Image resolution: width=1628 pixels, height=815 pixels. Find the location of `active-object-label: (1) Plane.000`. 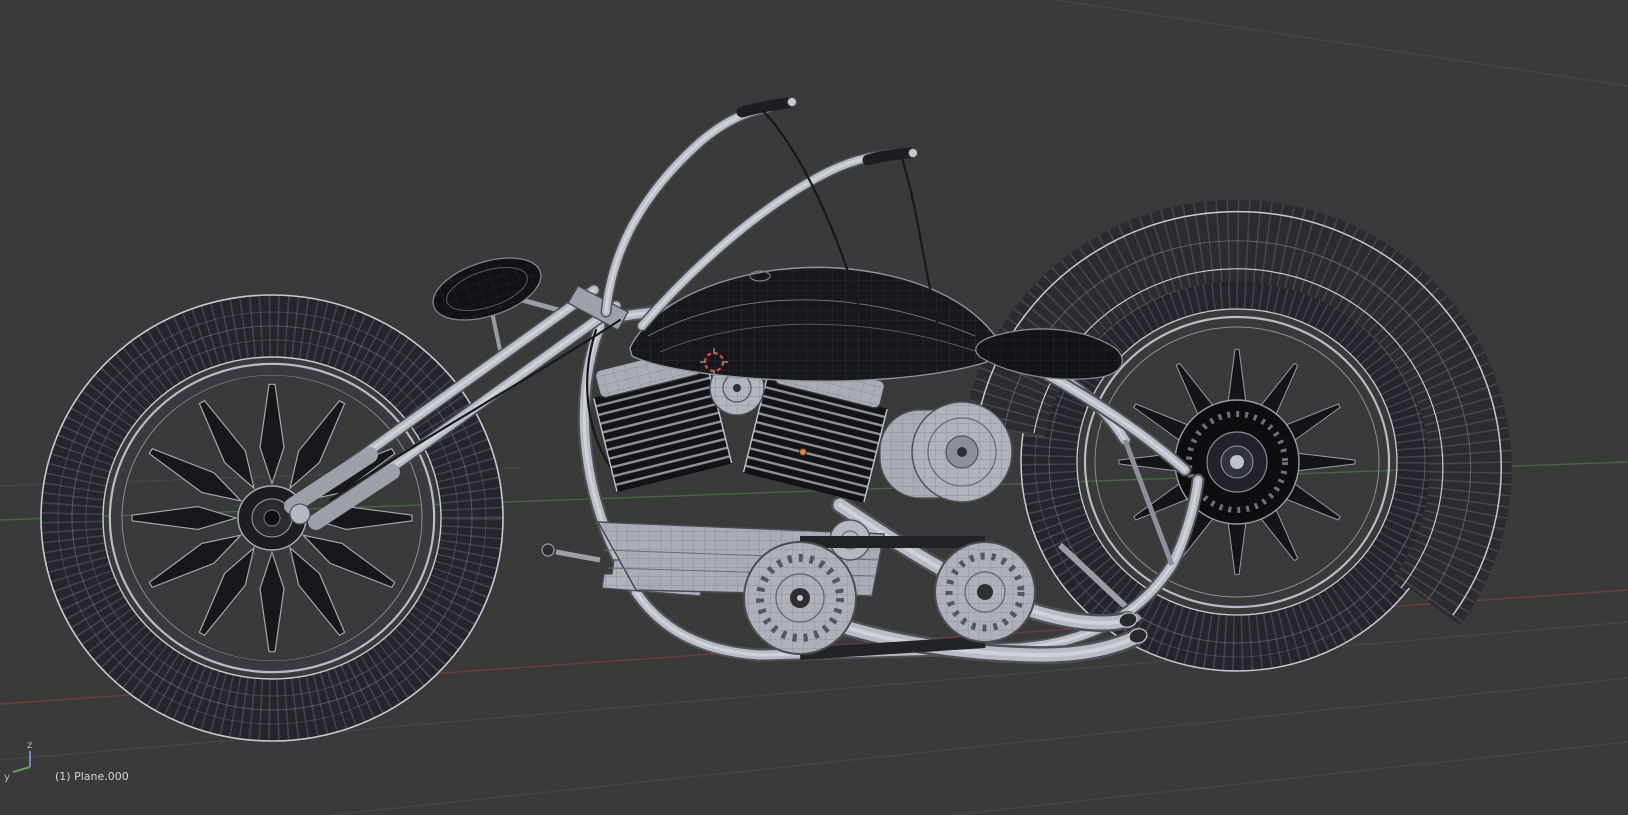

active-object-label: (1) Plane.000 is located at coordinates (92, 776).